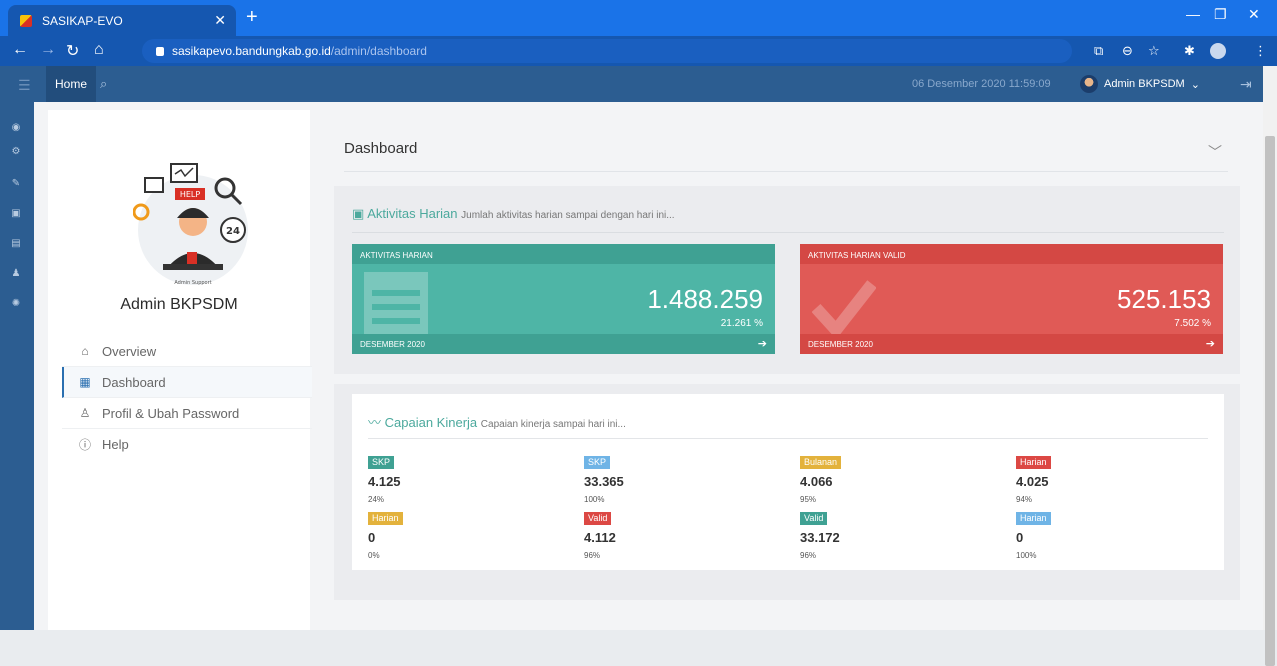 Image resolution: width=1277 pixels, height=666 pixels. Describe the element at coordinates (233, 231) in the screenshot. I see `illustration-24-text: 24` at that location.